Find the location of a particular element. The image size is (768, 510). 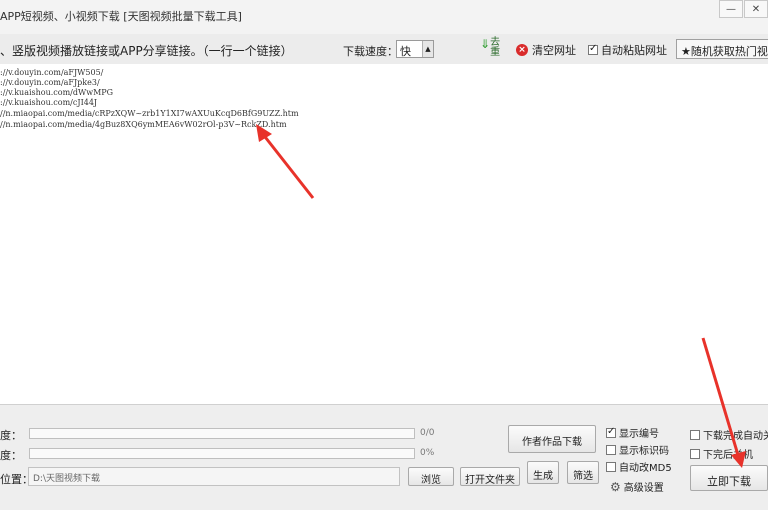

progress1-text: 0/0 is located at coordinates (427, 433).